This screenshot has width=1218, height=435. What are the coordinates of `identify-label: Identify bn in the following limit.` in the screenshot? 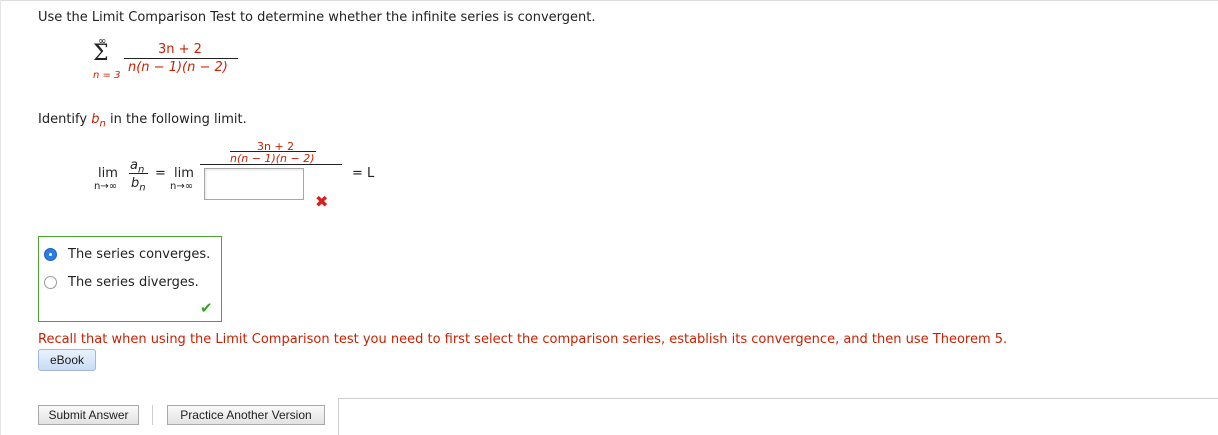 It's located at (142, 121).